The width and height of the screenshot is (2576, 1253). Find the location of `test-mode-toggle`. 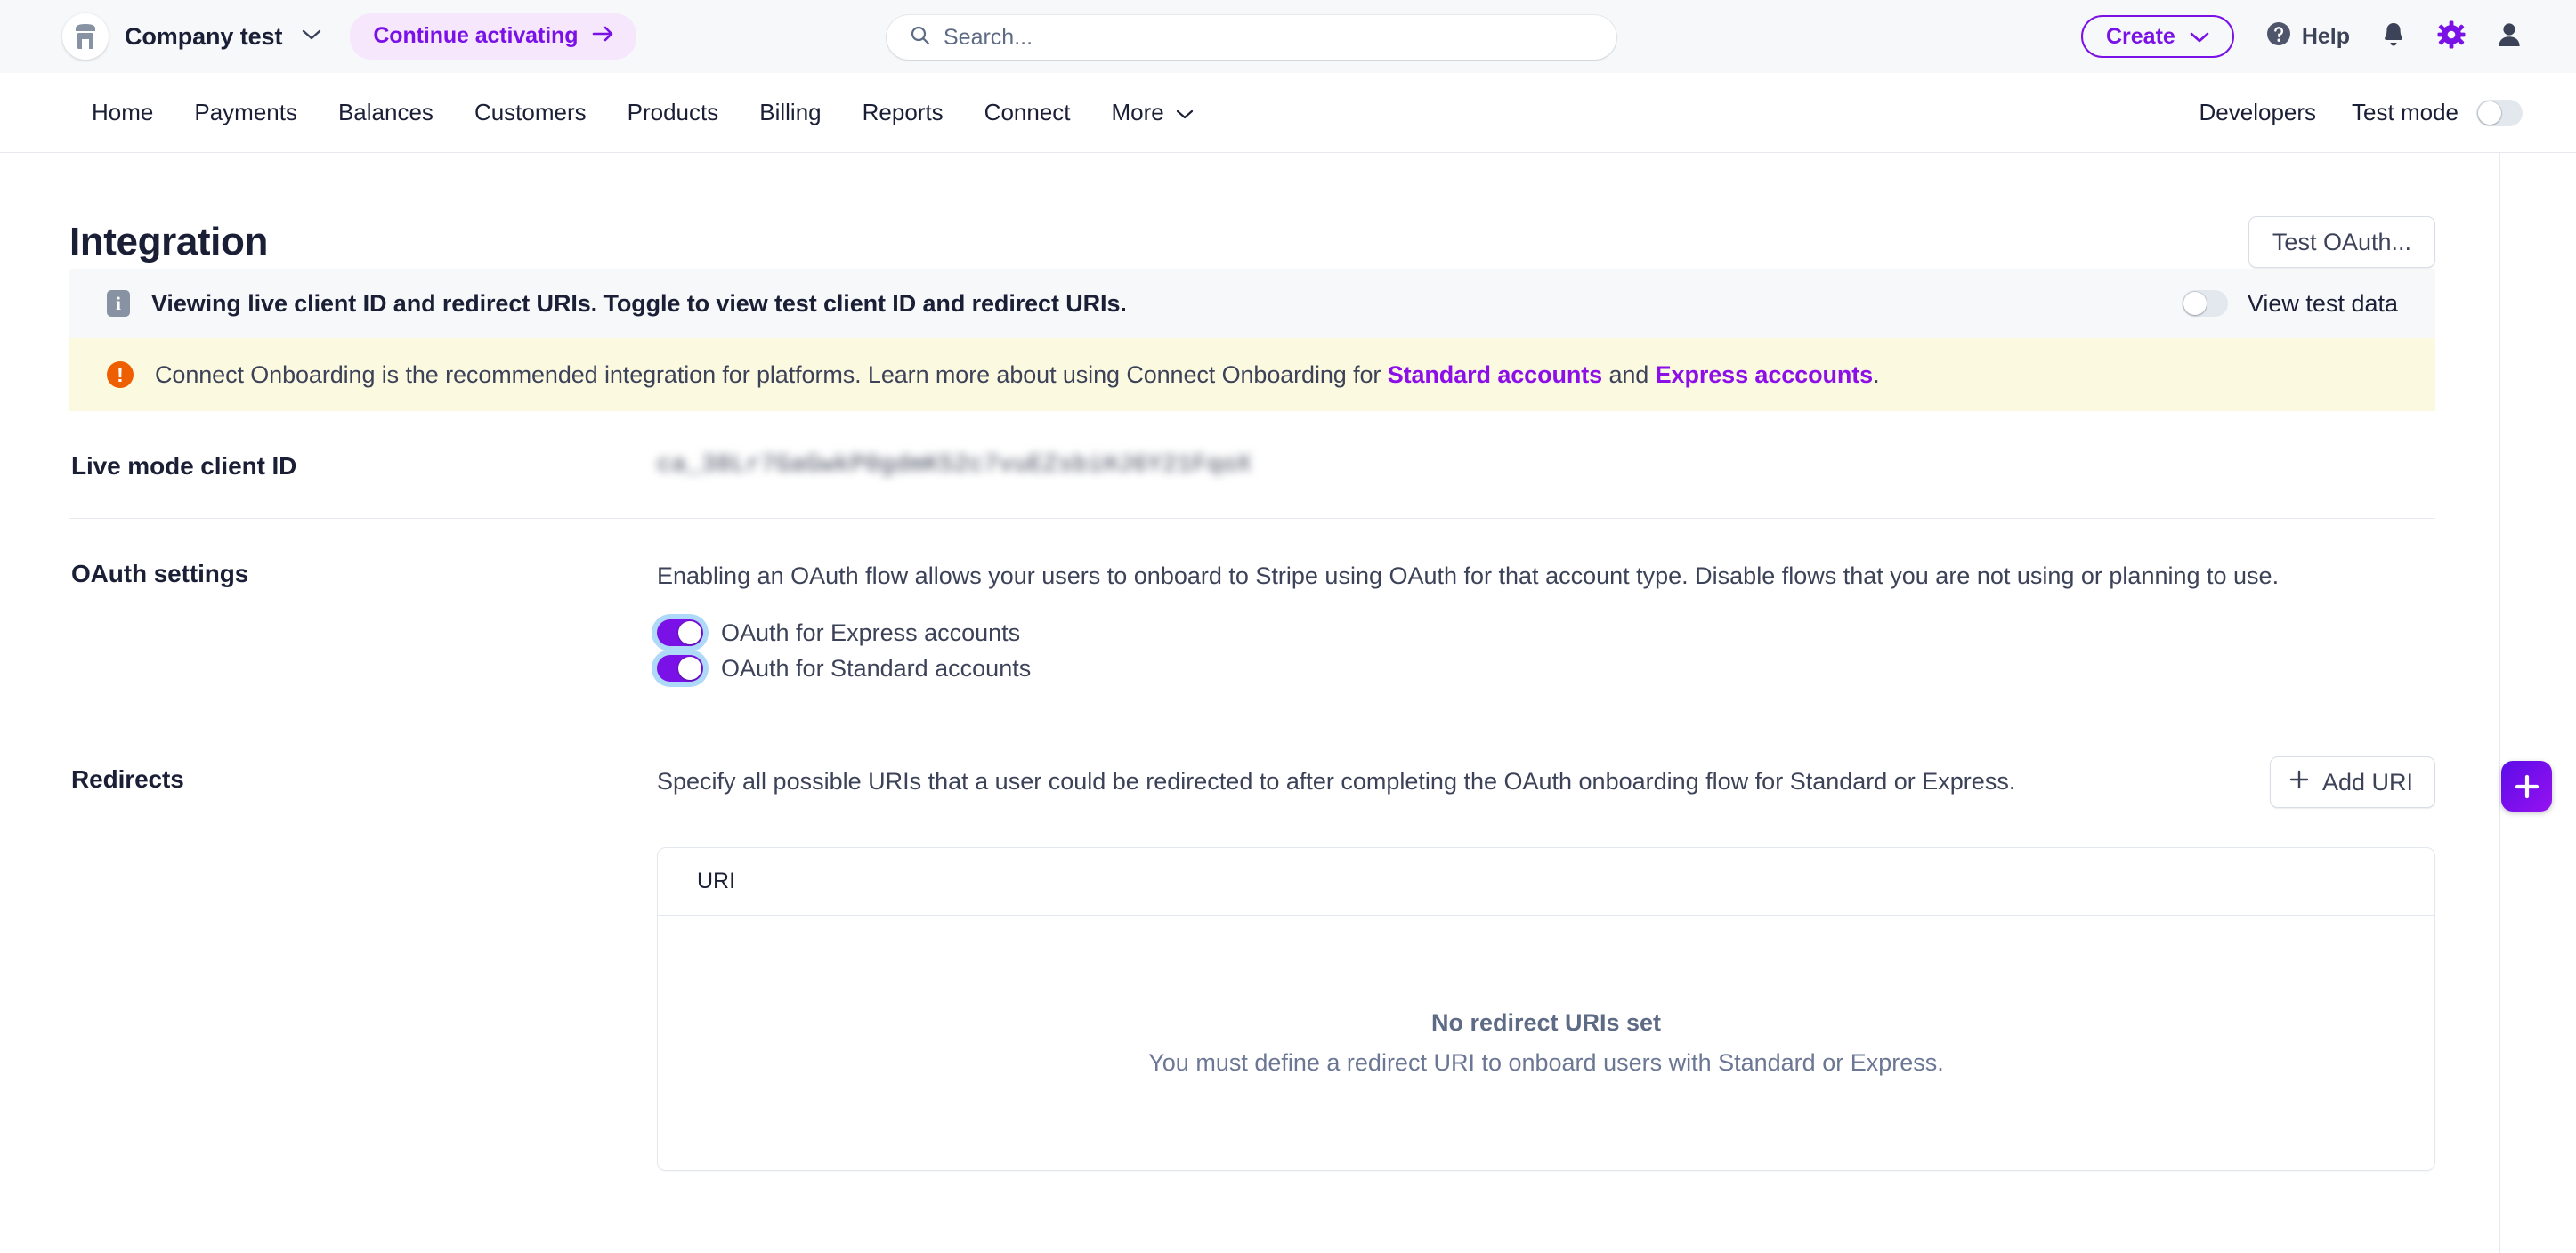

test-mode-toggle is located at coordinates (2500, 112).